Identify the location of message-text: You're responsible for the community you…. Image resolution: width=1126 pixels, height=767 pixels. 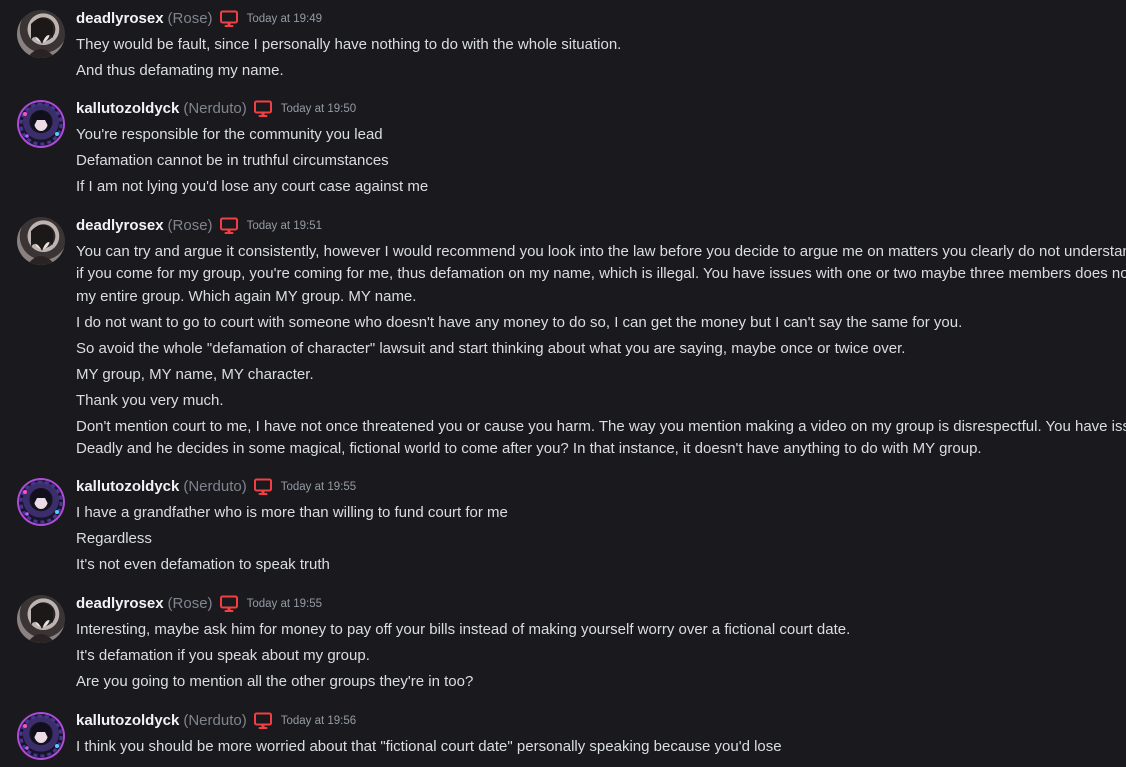
(229, 134).